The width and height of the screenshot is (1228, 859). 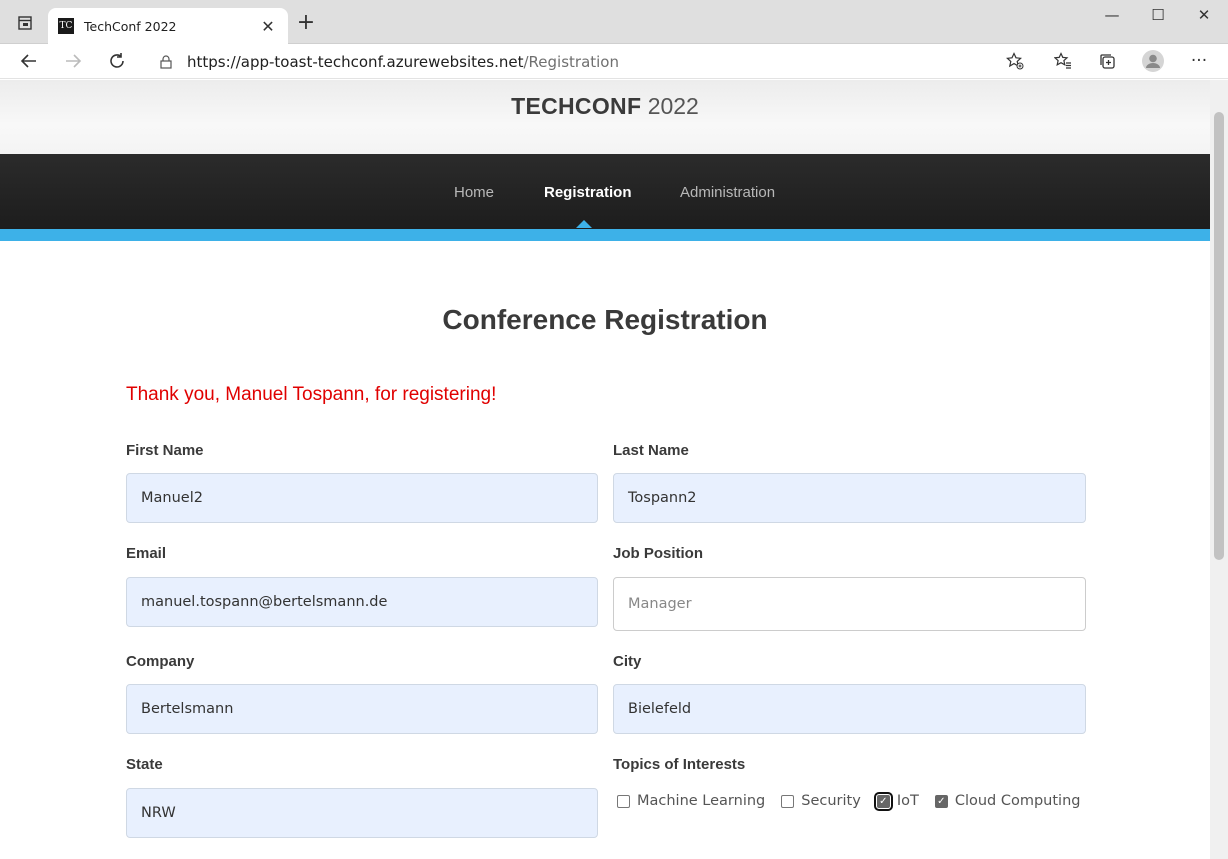 I want to click on more-options-icon: ···, so click(x=1199, y=61).